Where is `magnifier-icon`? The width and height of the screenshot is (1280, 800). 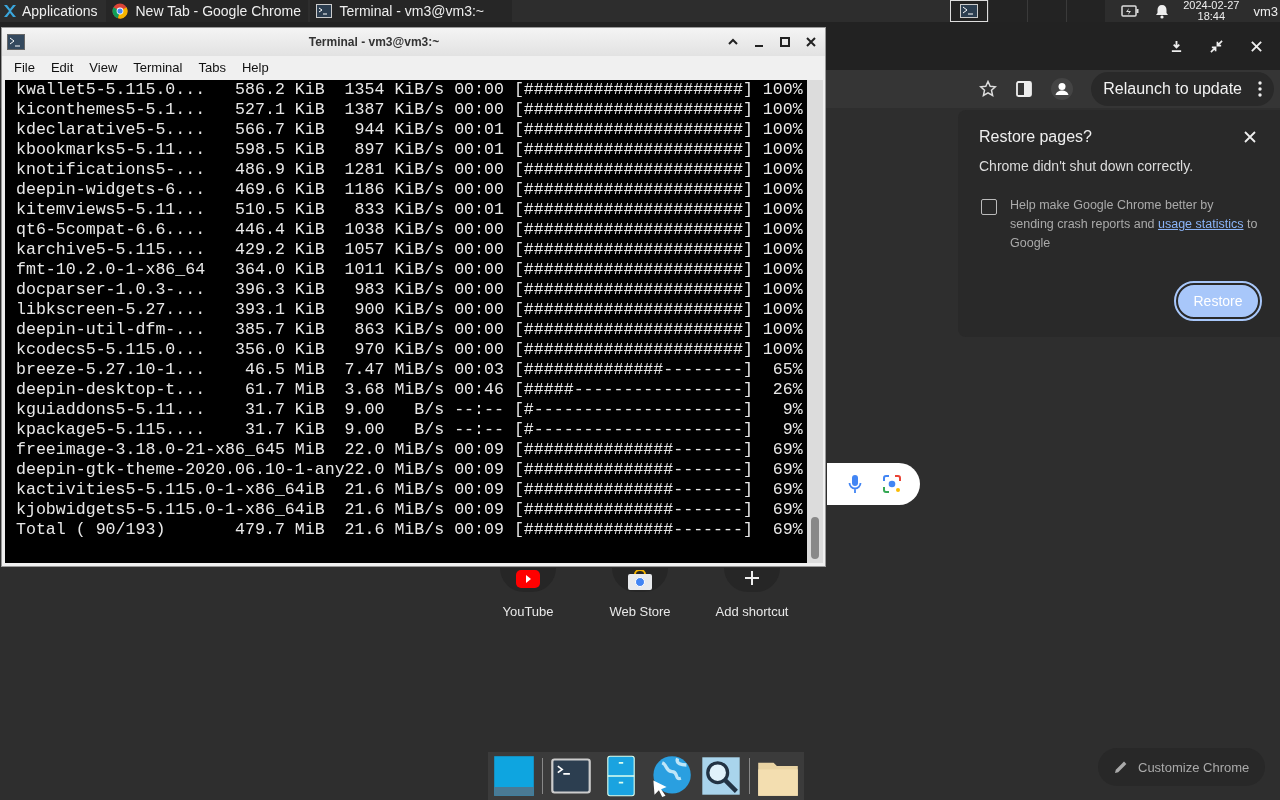 magnifier-icon is located at coordinates (721, 776).